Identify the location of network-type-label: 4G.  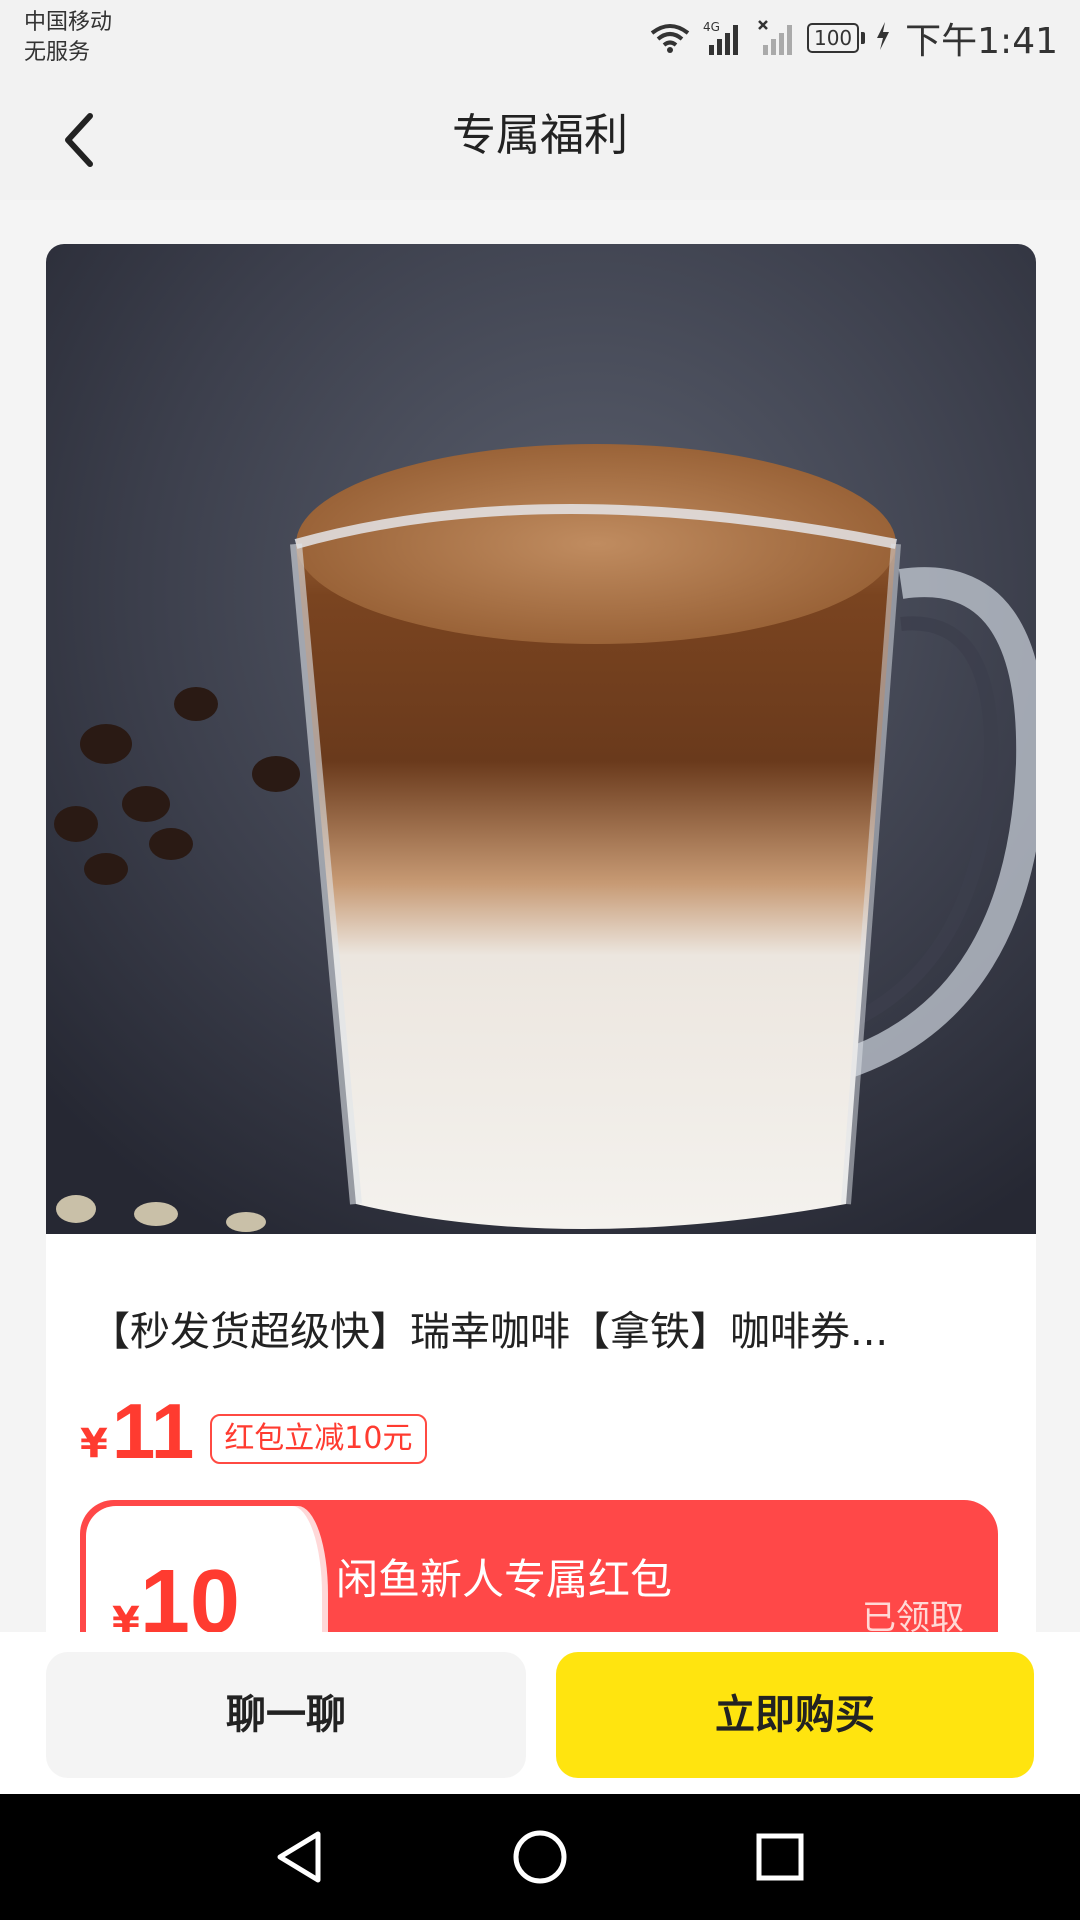
(711, 27).